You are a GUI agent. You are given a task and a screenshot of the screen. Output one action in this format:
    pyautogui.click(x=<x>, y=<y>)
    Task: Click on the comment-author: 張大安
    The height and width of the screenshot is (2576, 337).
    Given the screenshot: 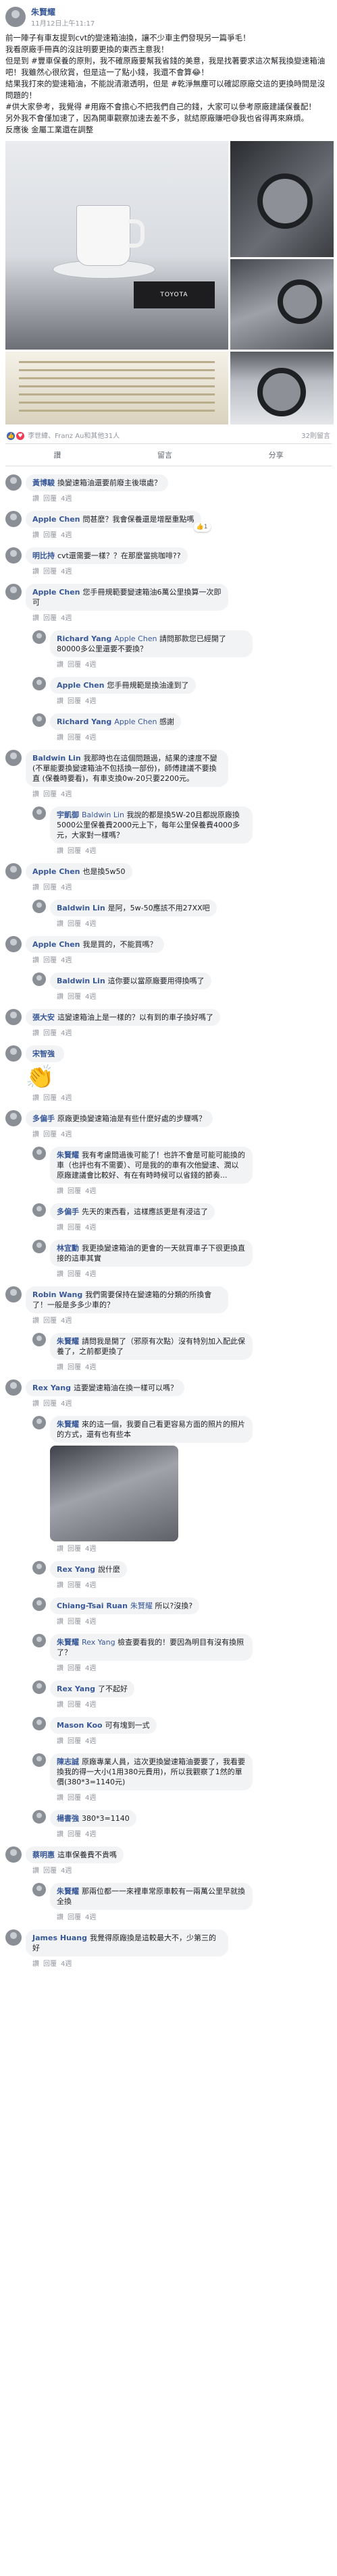 What is the action you would take?
    pyautogui.click(x=43, y=1018)
    